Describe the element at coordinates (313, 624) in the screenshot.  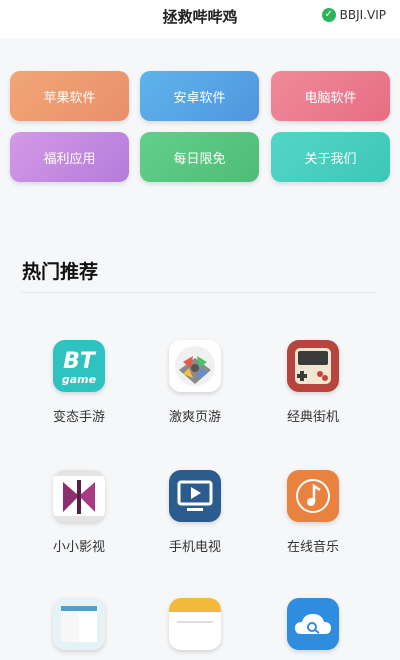
I see `cloud-search-icon` at that location.